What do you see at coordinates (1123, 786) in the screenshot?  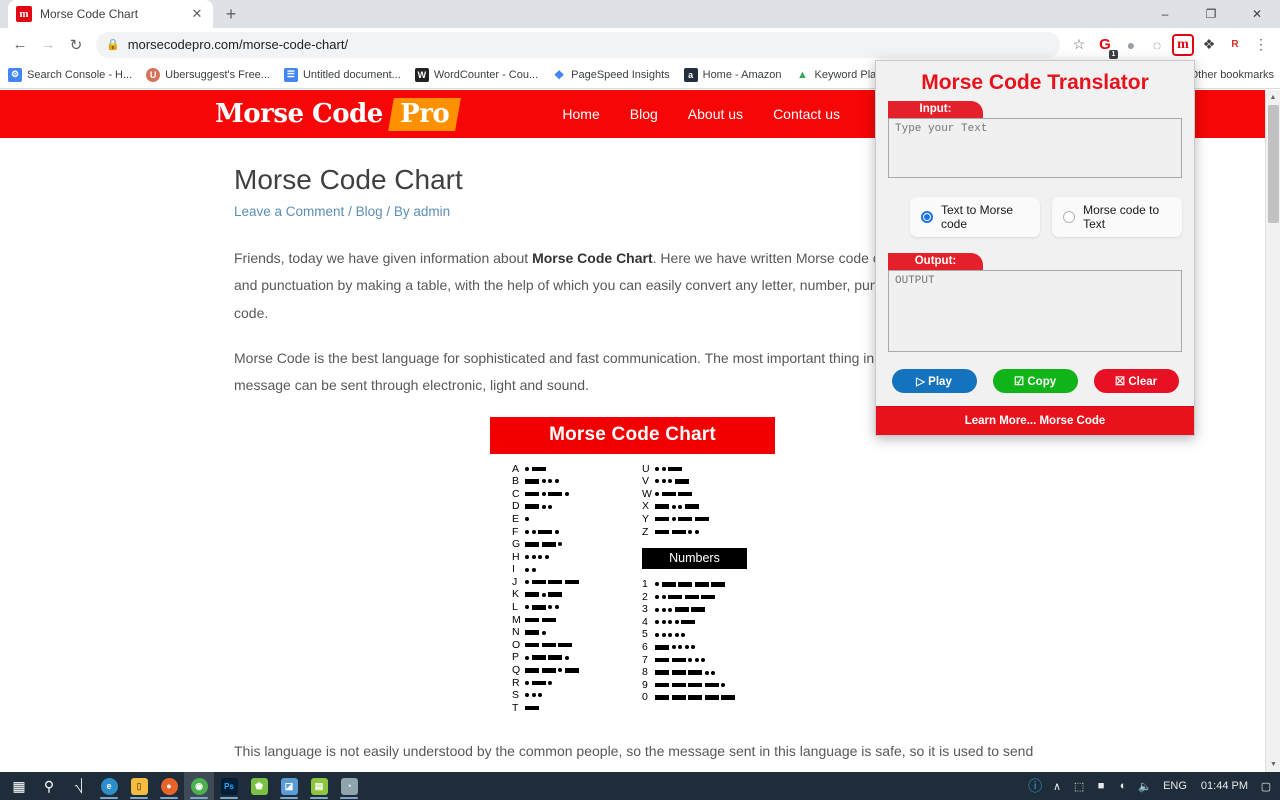 I see `wifi-icon: ◐` at bounding box center [1123, 786].